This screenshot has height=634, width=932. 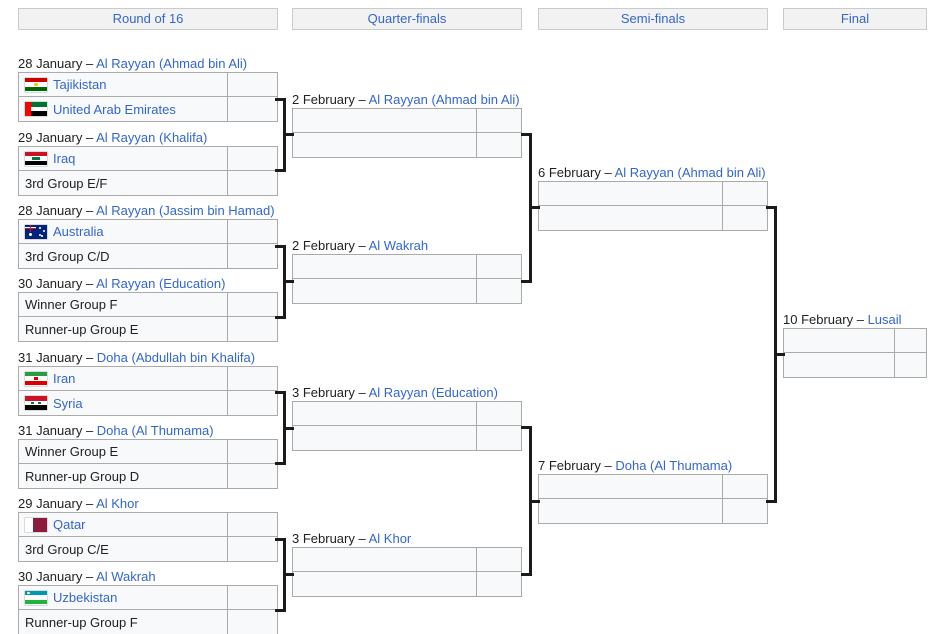 I want to click on sf-match-1-date: 6 February, so click(x=569, y=172).